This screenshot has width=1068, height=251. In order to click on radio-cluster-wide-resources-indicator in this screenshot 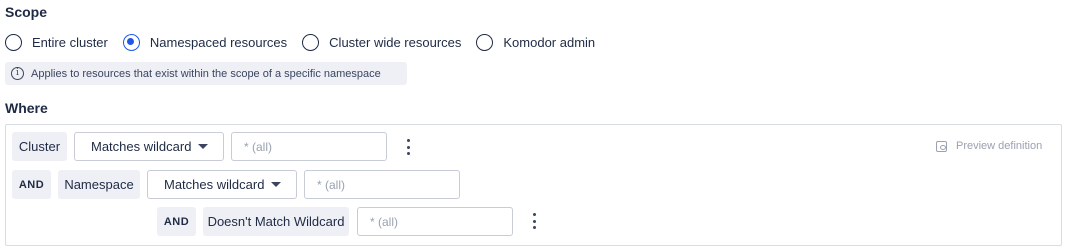, I will do `click(311, 42)`.